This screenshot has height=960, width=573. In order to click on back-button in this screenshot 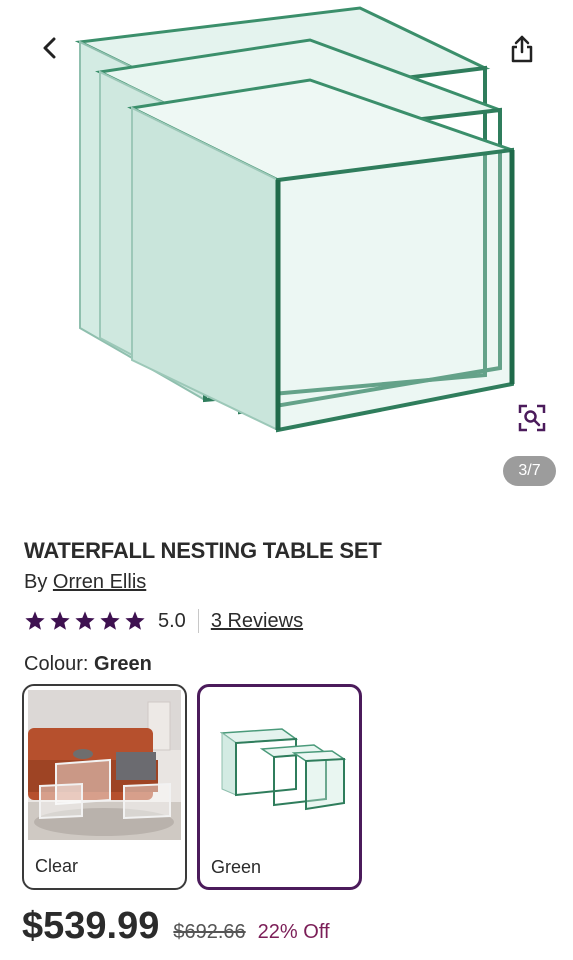, I will do `click(50, 48)`.